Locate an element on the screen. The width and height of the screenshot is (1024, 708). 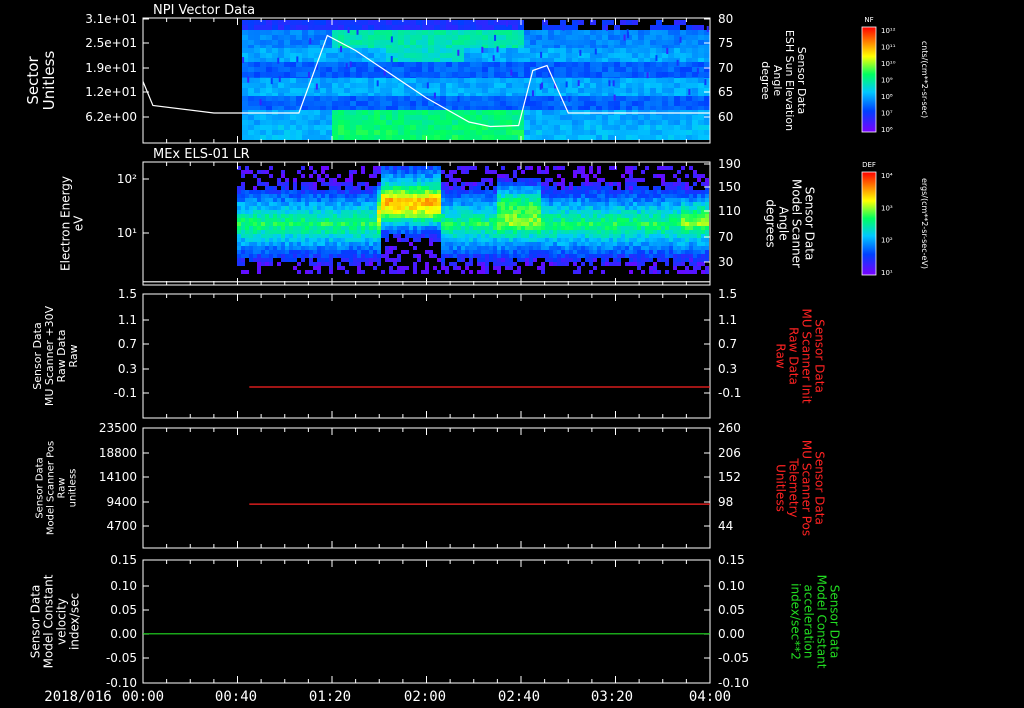
y-tick-label-right: 260 is located at coordinates (729, 428).